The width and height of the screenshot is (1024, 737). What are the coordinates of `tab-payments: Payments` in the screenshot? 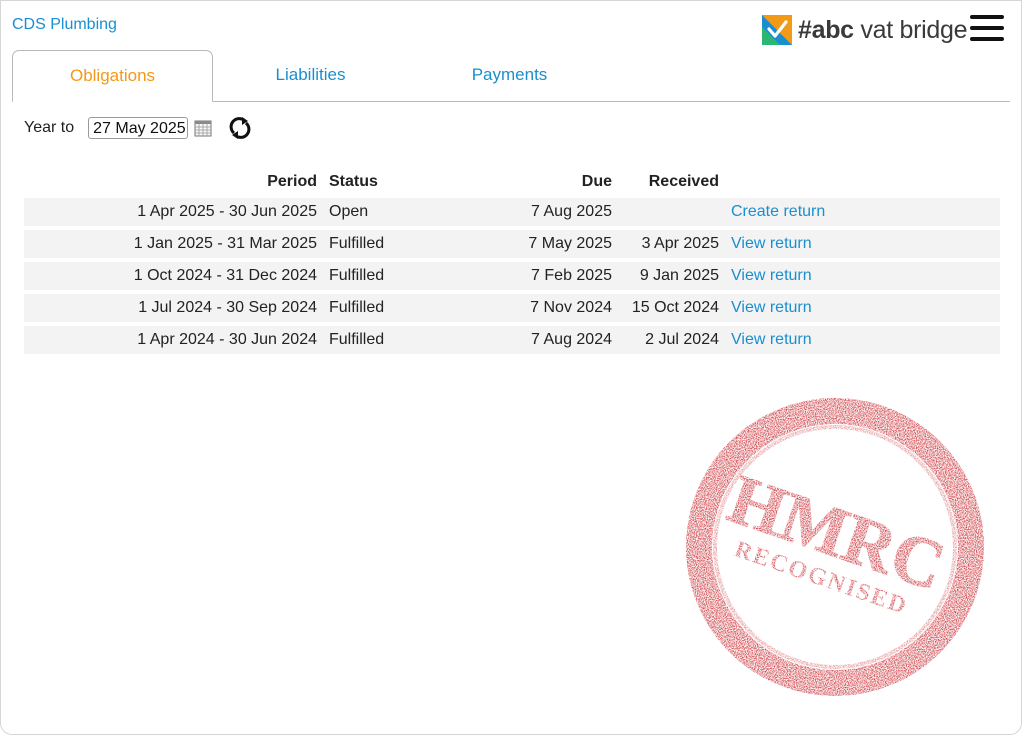 It's located at (509, 75).